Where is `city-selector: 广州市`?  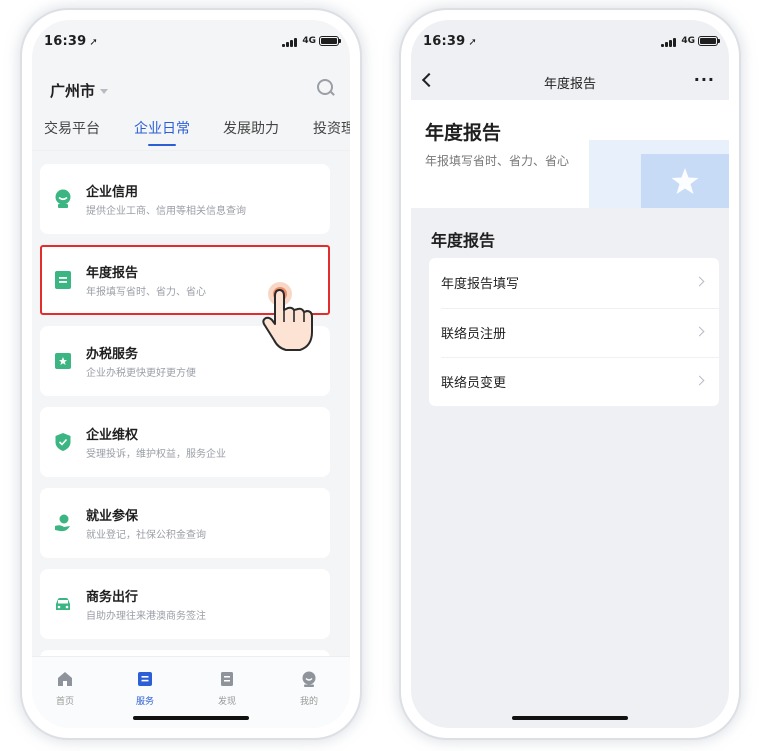 city-selector: 广州市 is located at coordinates (79, 90).